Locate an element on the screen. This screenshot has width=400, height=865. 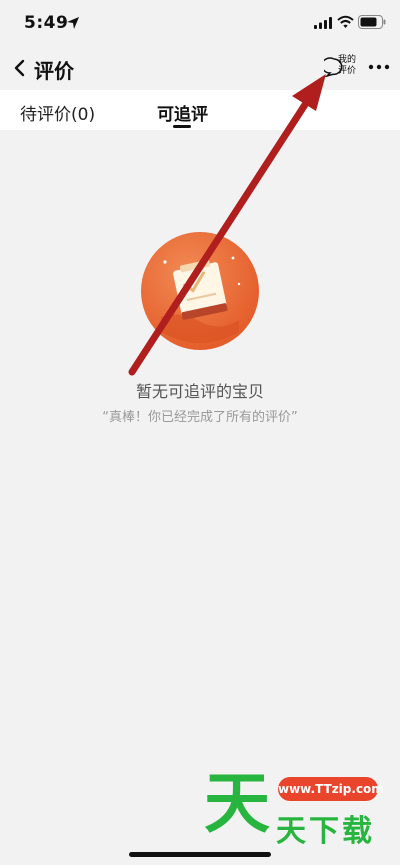
battery-icon is located at coordinates (372, 22).